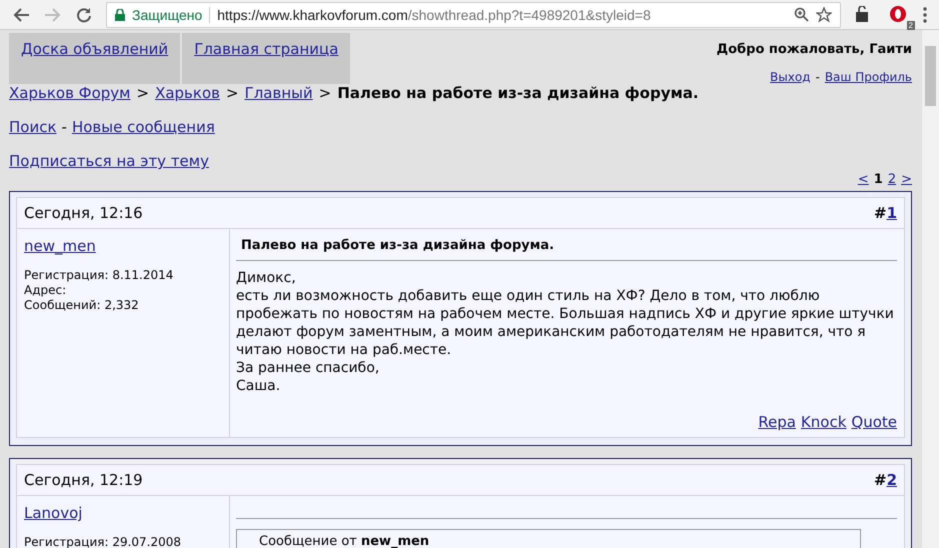 The width and height of the screenshot is (939, 548). Describe the element at coordinates (910, 25) in the screenshot. I see `extension-badge: 2` at that location.